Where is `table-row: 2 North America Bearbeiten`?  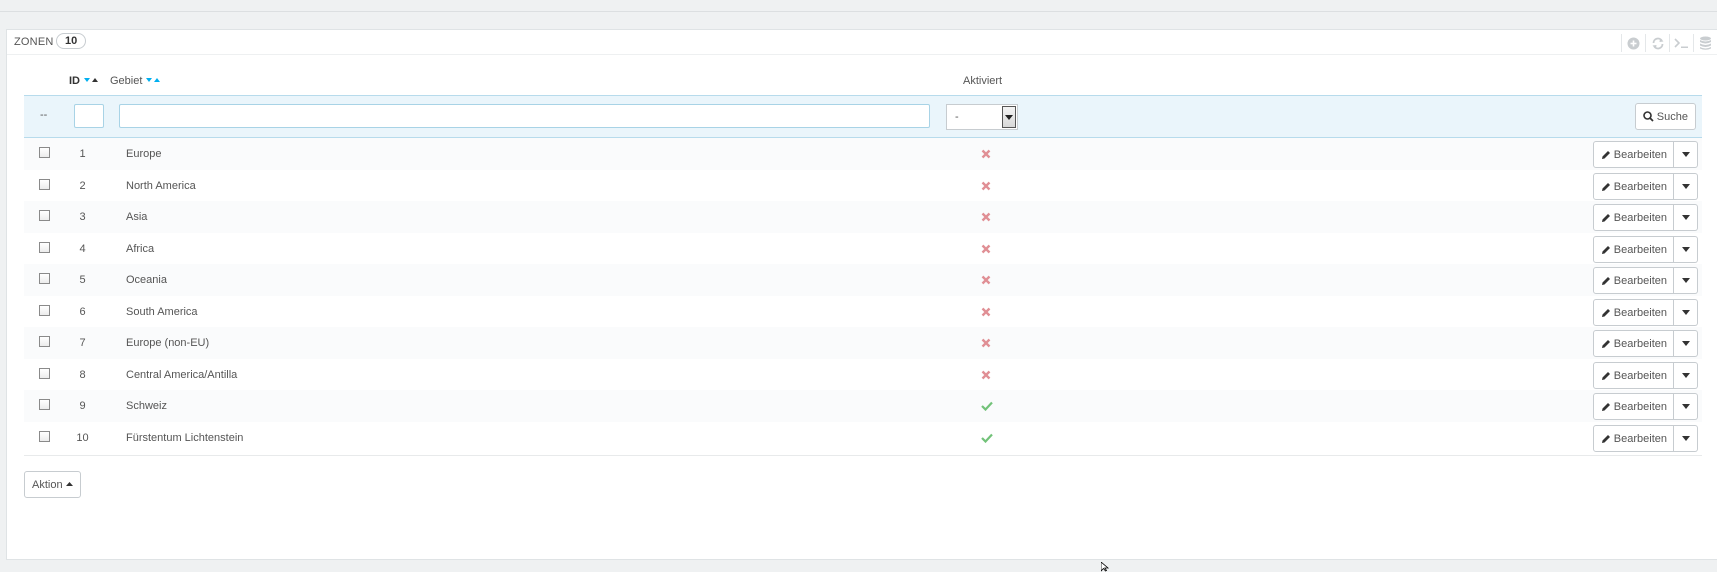 table-row: 2 North America Bearbeiten is located at coordinates (863, 187).